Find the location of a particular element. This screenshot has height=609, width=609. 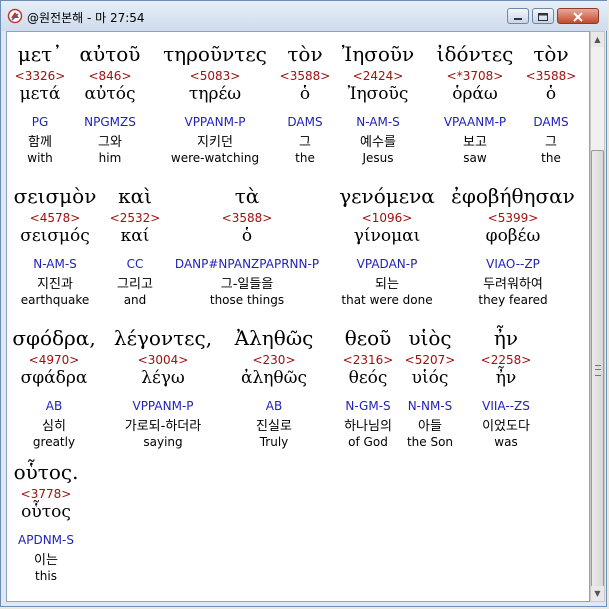

english-gloss: those things is located at coordinates (247, 300).